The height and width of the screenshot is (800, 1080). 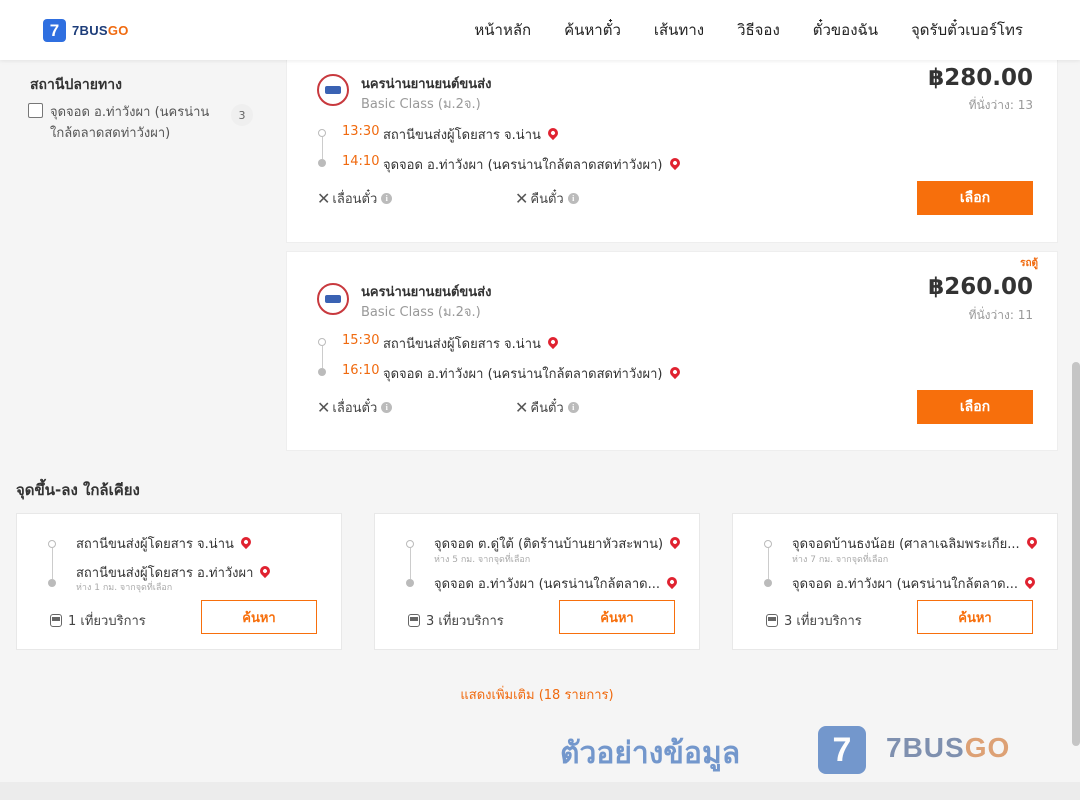 What do you see at coordinates (948, 747) in the screenshot?
I see `watermark-brand: 7BUSGO` at bounding box center [948, 747].